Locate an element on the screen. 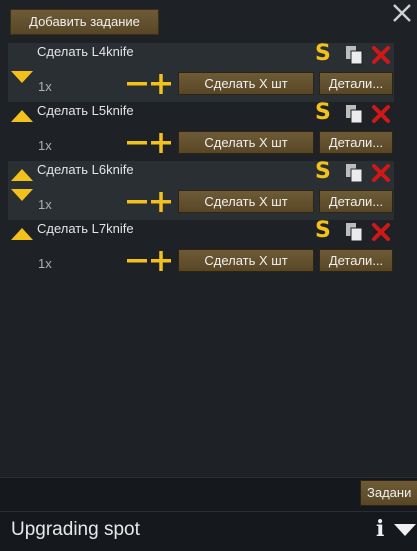 The height and width of the screenshot is (551, 417). collapse-icon is located at coordinates (405, 530).